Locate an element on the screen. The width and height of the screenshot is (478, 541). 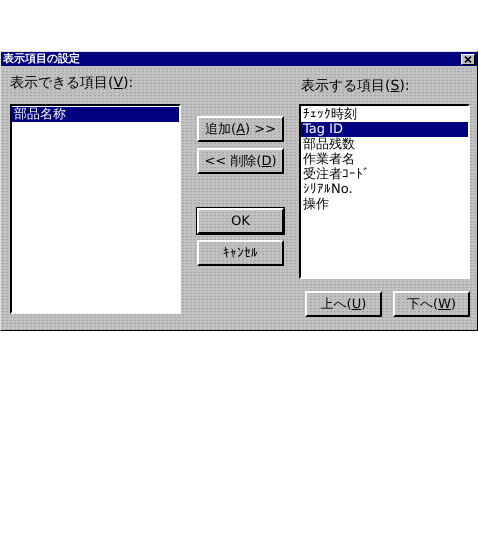
list-item: 部品名称 is located at coordinates (95, 114).